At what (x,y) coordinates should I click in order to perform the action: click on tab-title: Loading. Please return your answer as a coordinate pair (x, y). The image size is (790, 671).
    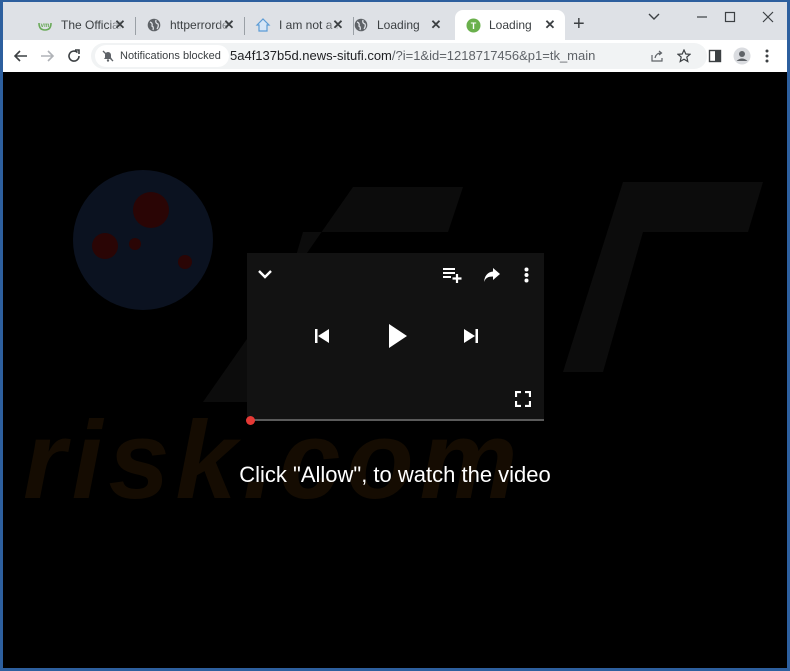
    Looking at the image, I should click on (510, 25).